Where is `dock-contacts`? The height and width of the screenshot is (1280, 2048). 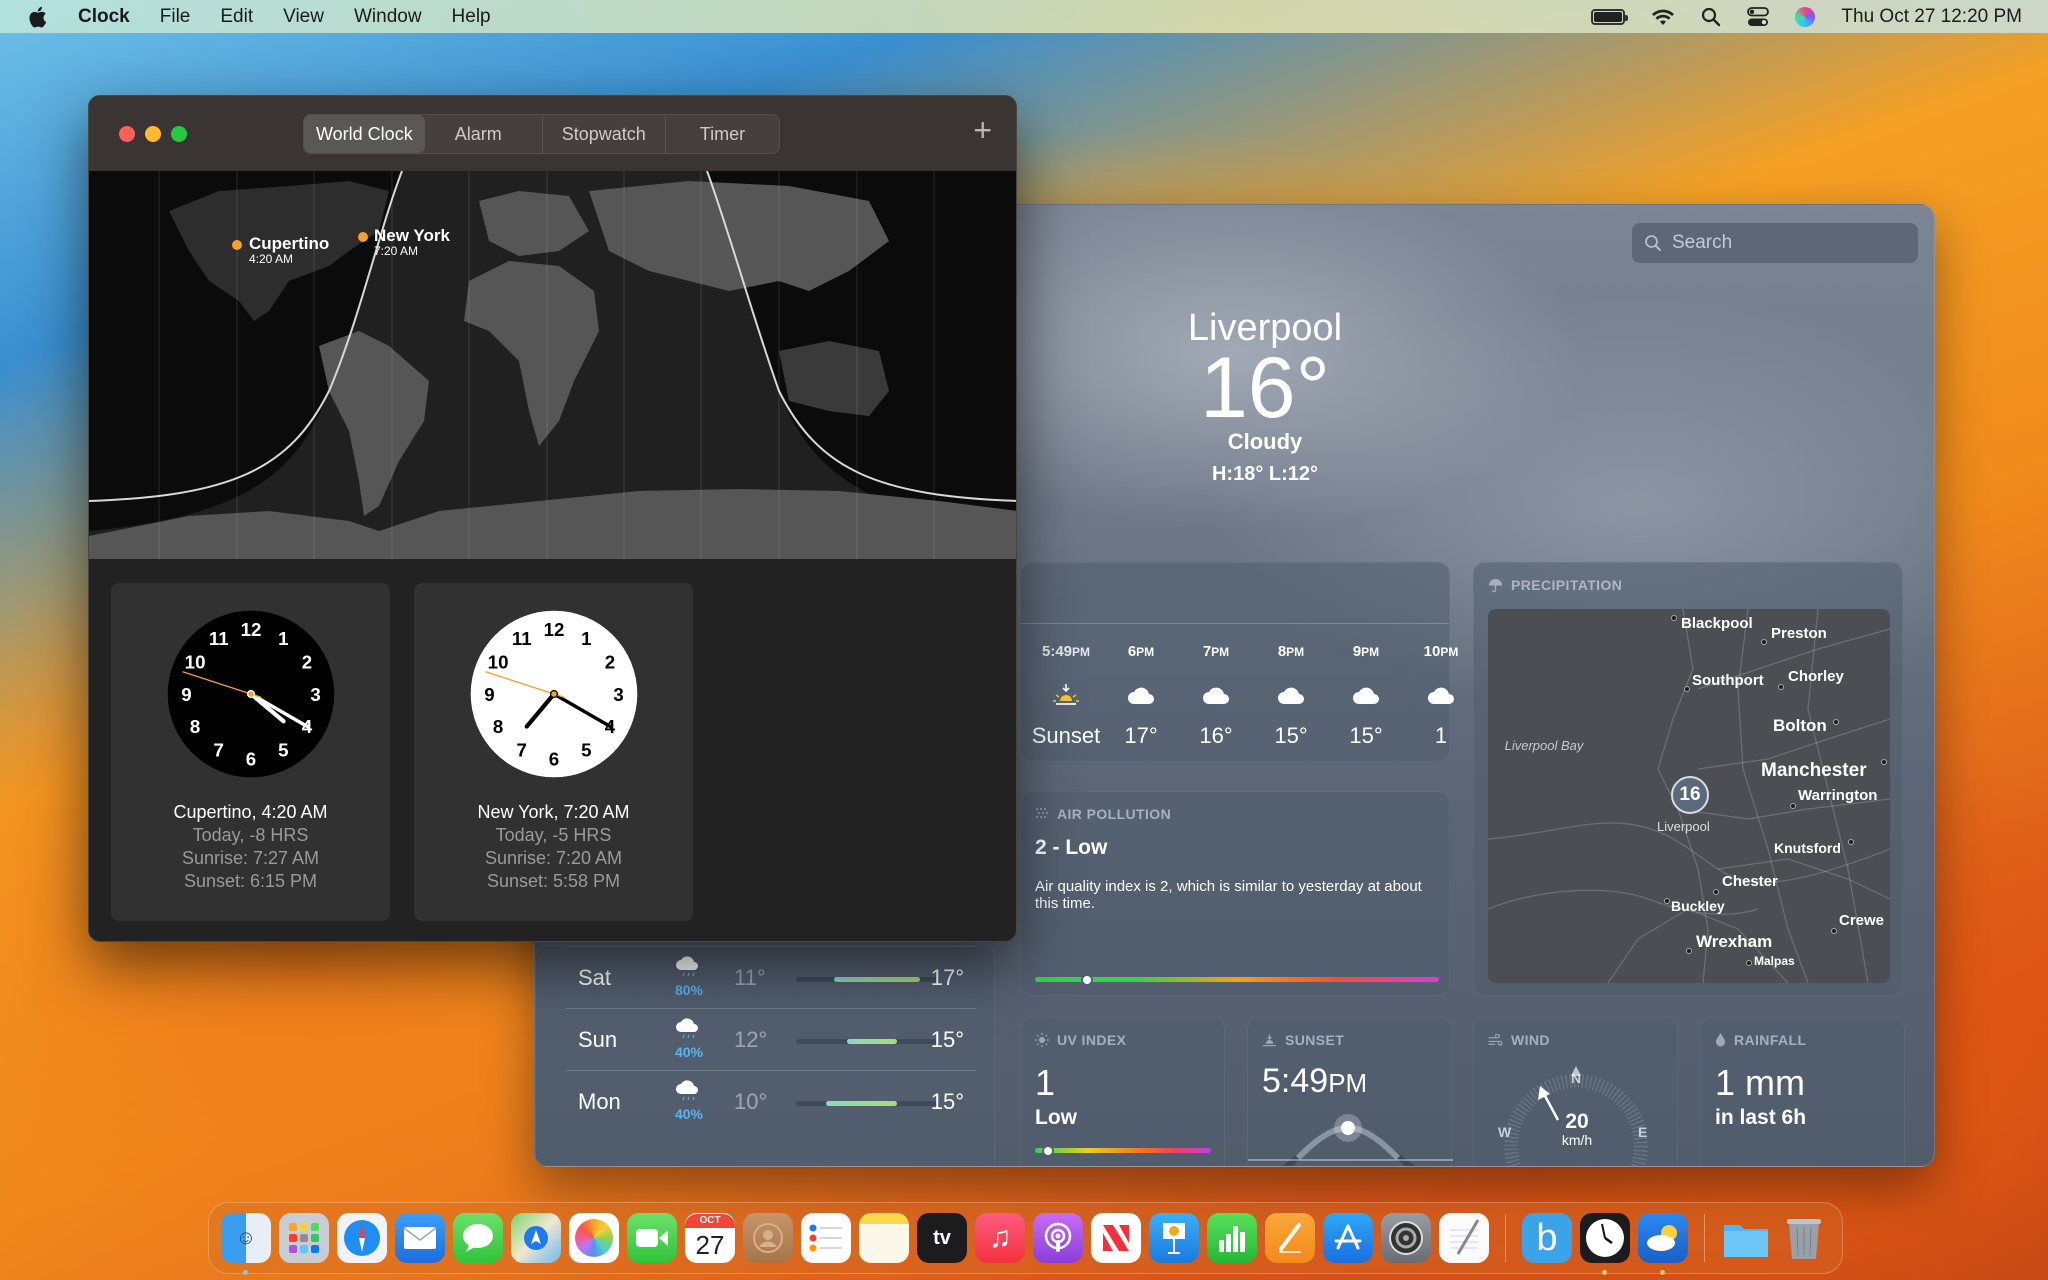 dock-contacts is located at coordinates (768, 1238).